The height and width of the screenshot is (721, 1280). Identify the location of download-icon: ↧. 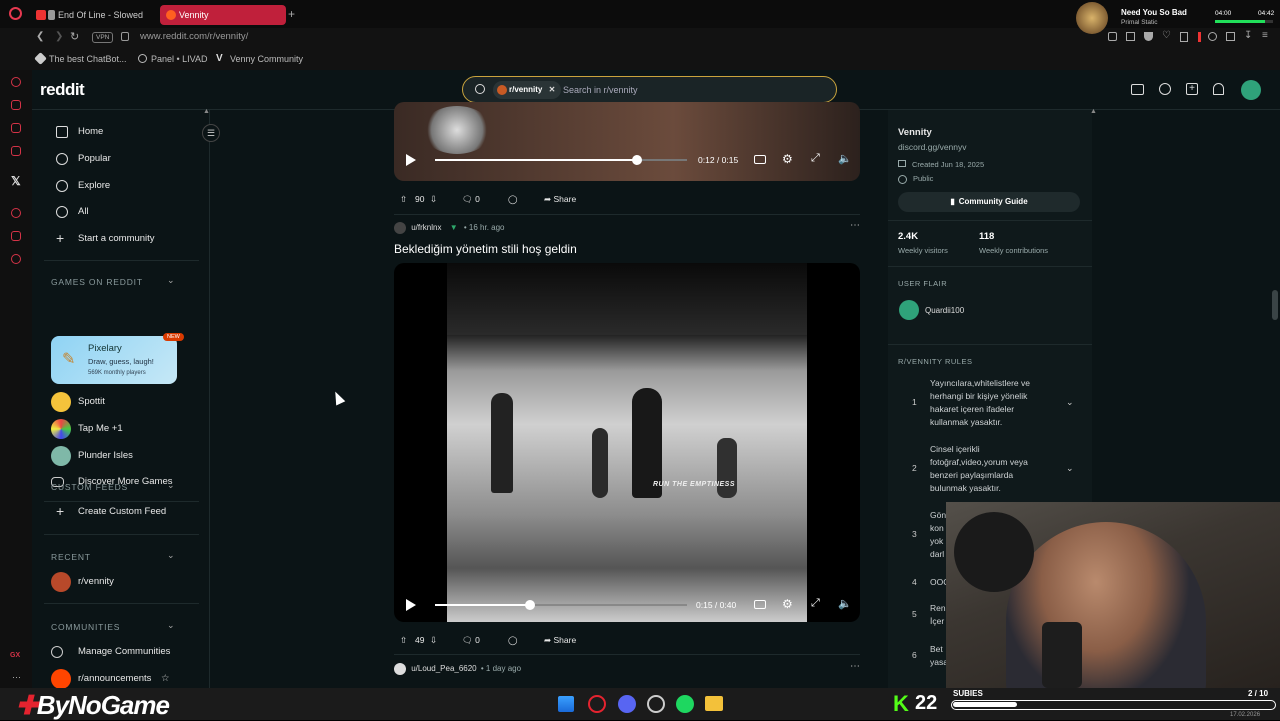
(1248, 35).